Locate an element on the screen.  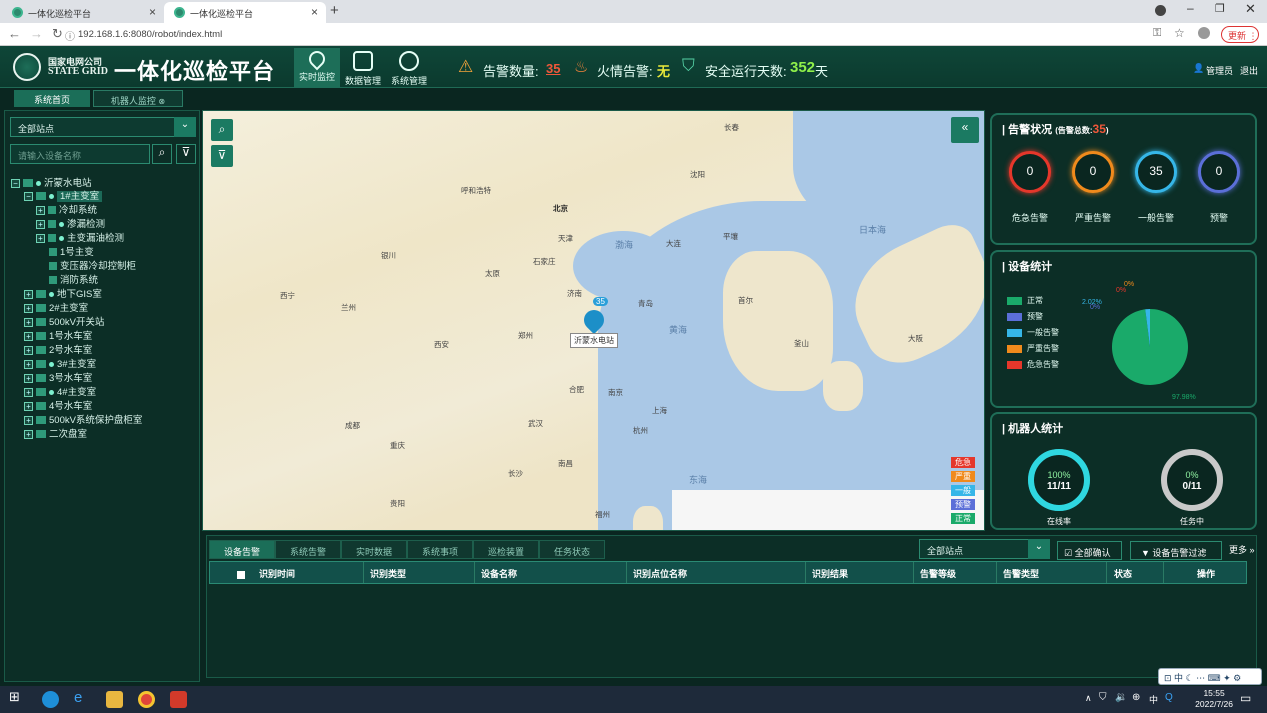
device-pie-chart: 97.98%2.02%0%0%0% is located at coordinates (1169, 339).